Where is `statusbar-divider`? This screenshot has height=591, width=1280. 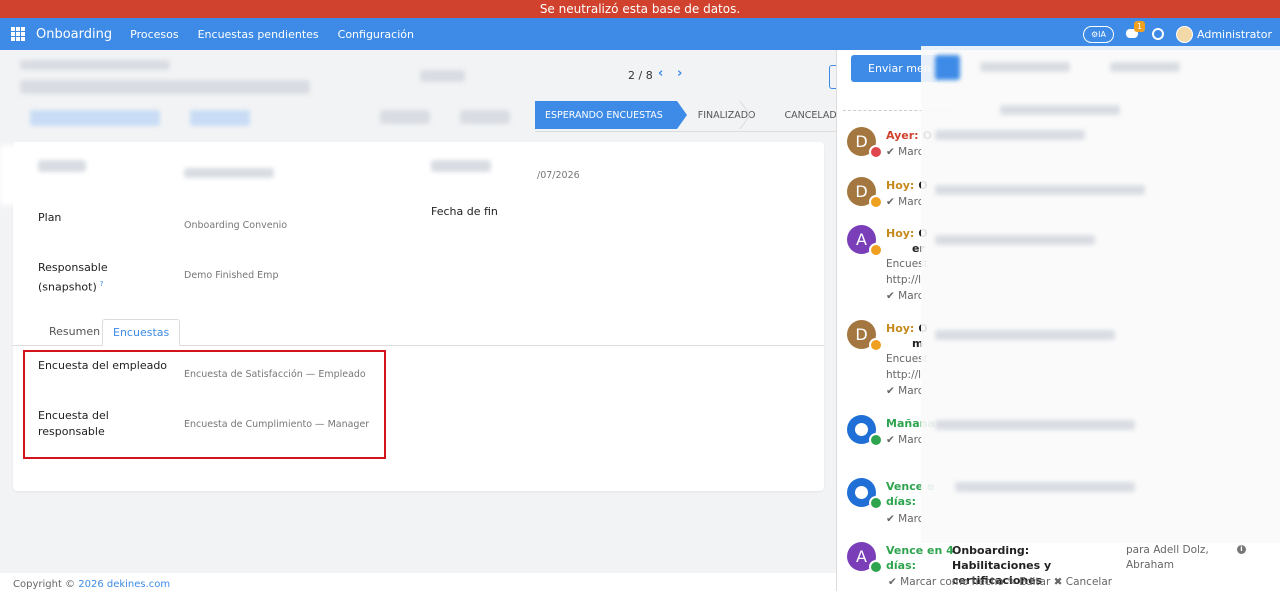 statusbar-divider is located at coordinates (685, 131).